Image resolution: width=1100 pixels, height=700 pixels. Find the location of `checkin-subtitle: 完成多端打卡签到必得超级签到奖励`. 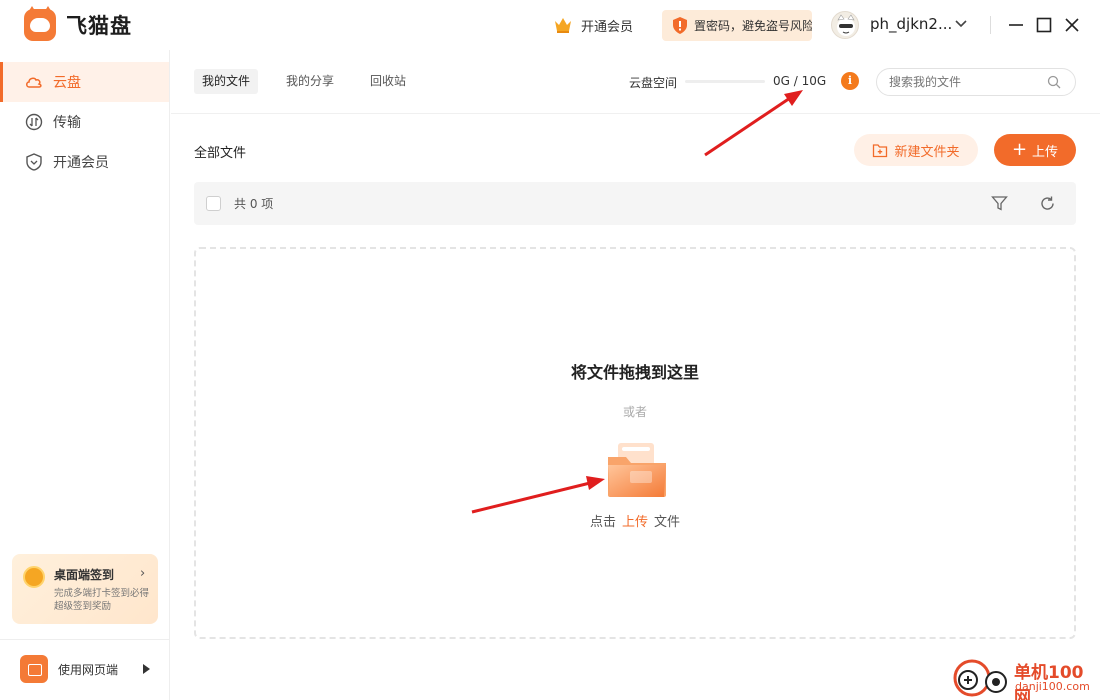

checkin-subtitle: 完成多端打卡签到必得超级签到奖励 is located at coordinates (102, 600).